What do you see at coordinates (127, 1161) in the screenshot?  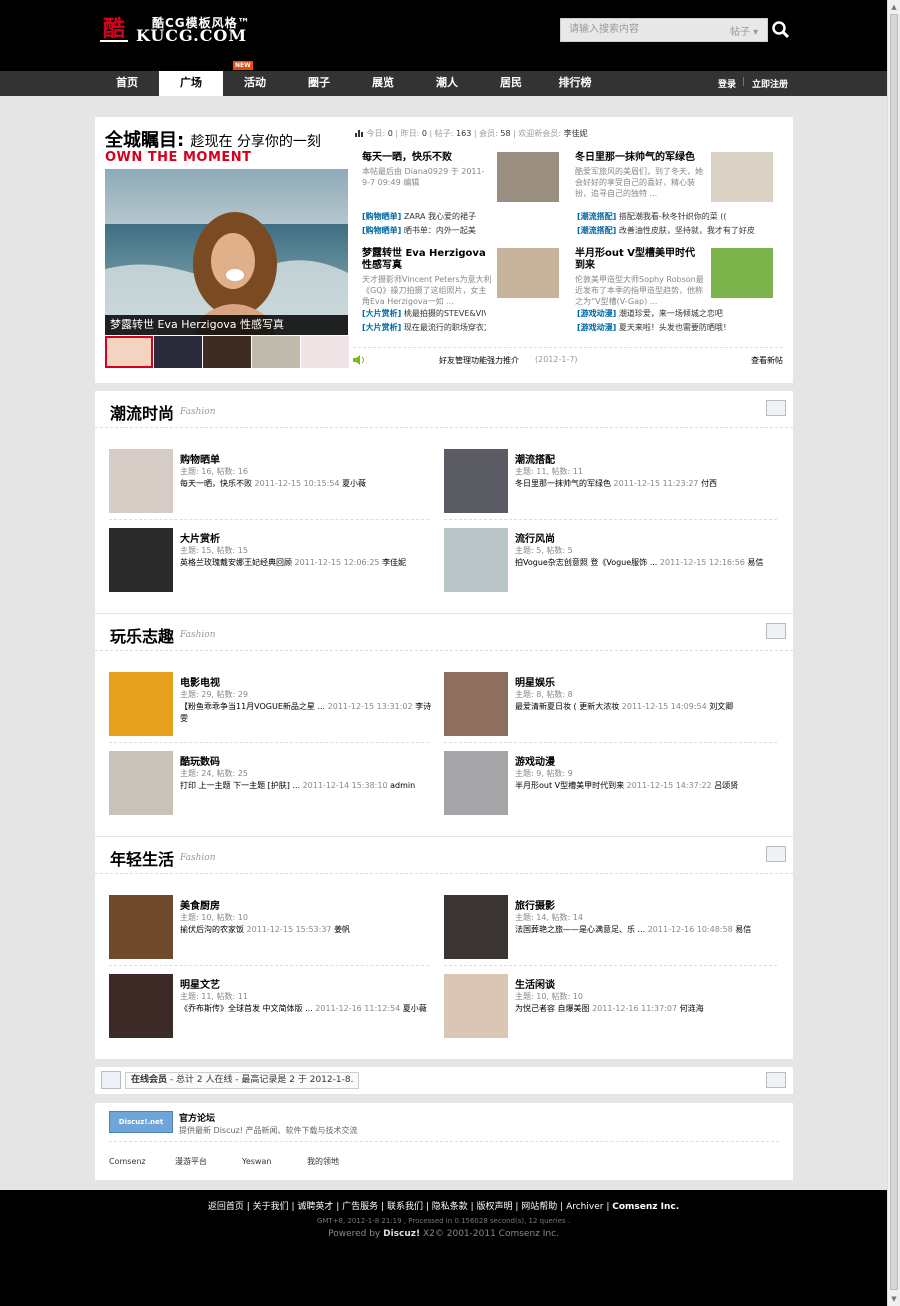 I see `friend-link-comsenz: Comsenz` at bounding box center [127, 1161].